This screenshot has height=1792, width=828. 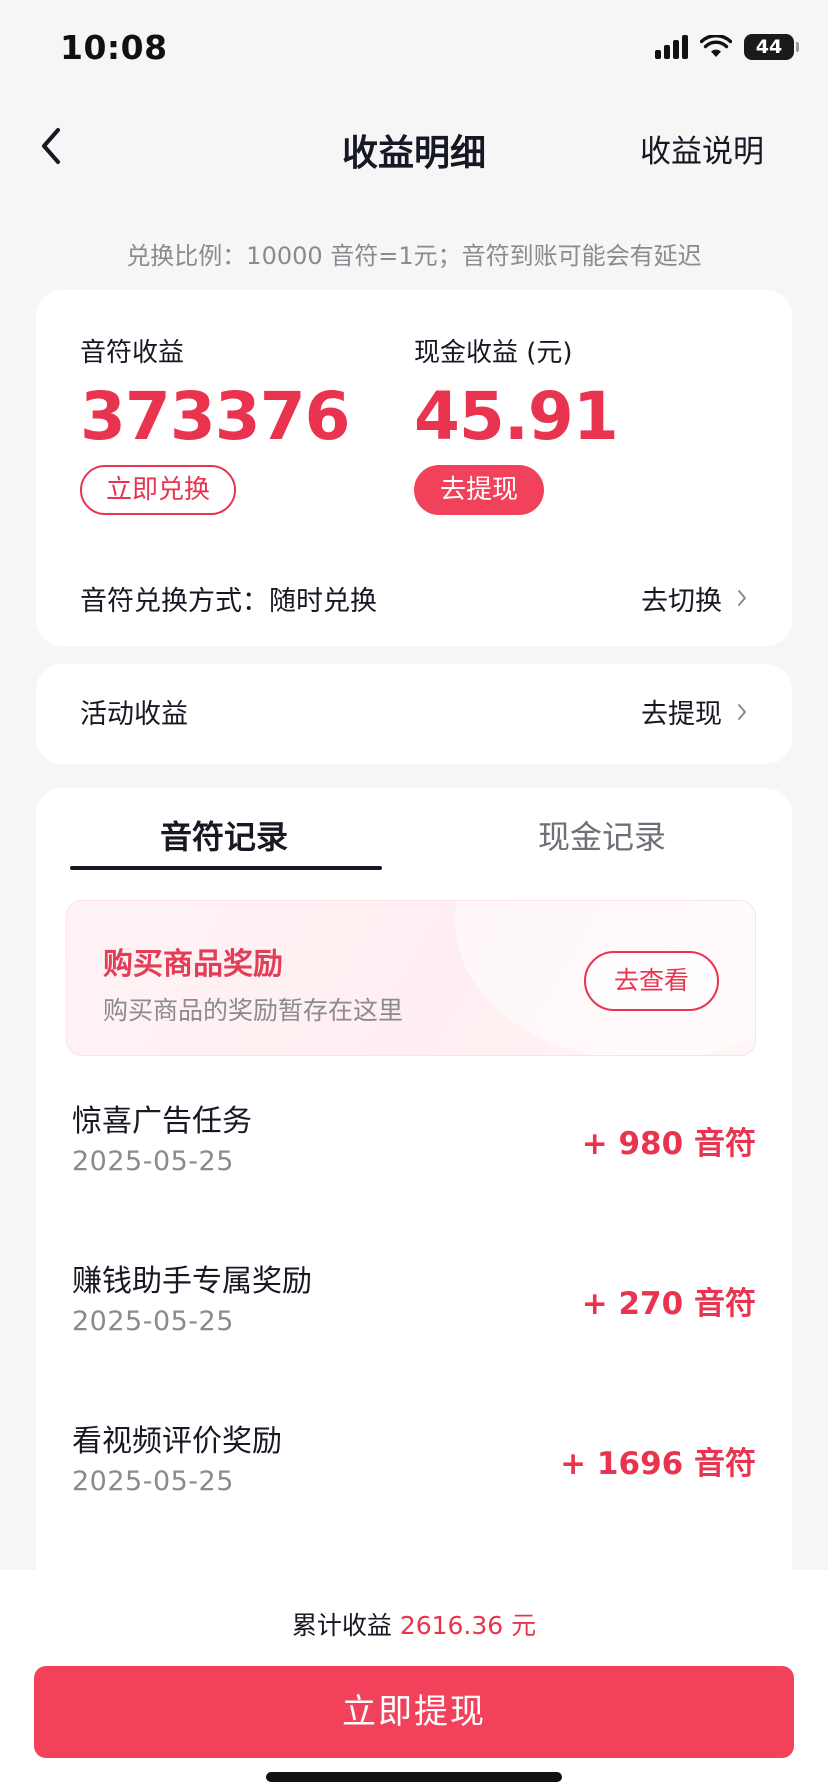 What do you see at coordinates (414, 256) in the screenshot?
I see `exchange-ratio-tip: 兑换比例：10000 音符=1元；音符到账可能会有延迟` at bounding box center [414, 256].